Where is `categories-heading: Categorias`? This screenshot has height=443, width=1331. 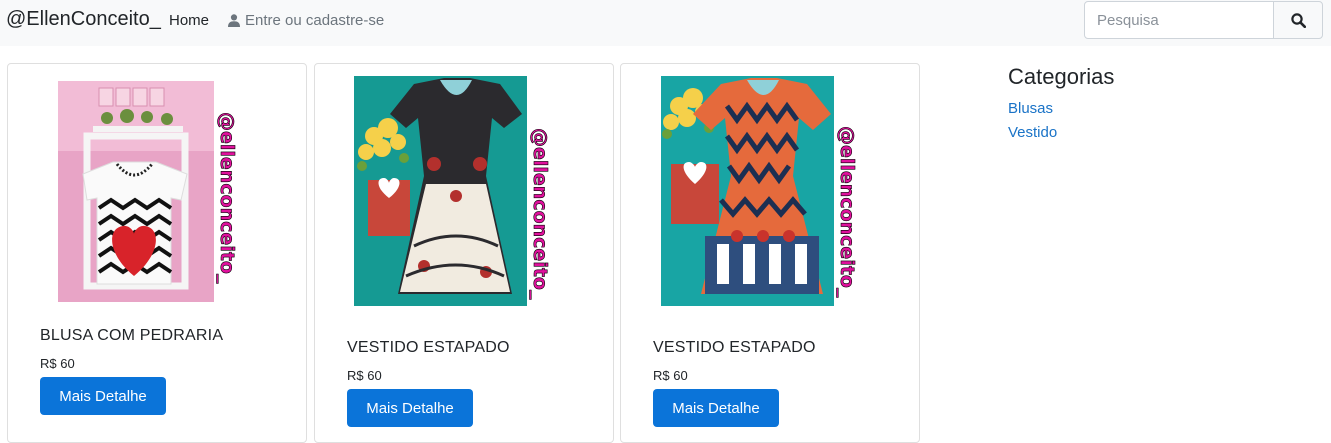
categories-heading: Categorias is located at coordinates (1061, 76).